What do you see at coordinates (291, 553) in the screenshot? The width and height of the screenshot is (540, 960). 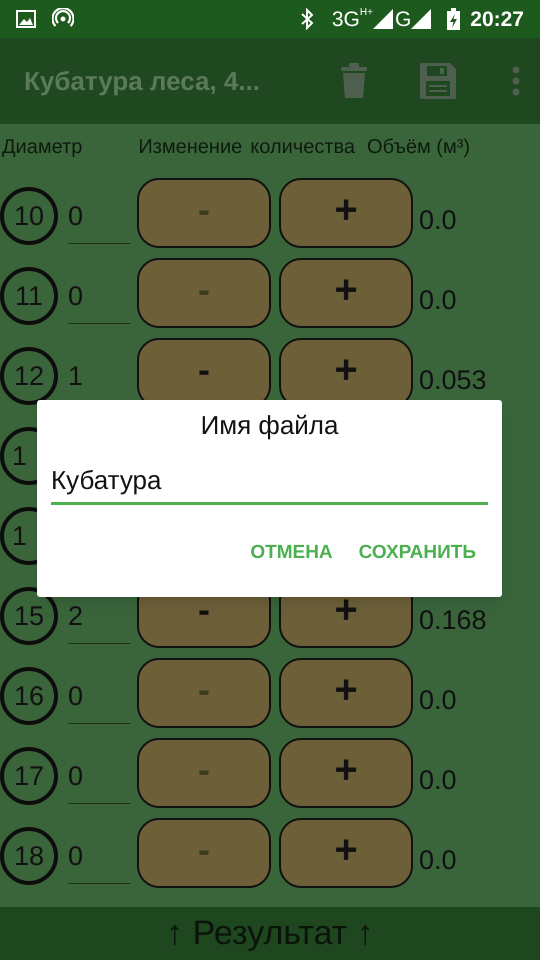 I see `dialog-button: ОТМЕНА` at bounding box center [291, 553].